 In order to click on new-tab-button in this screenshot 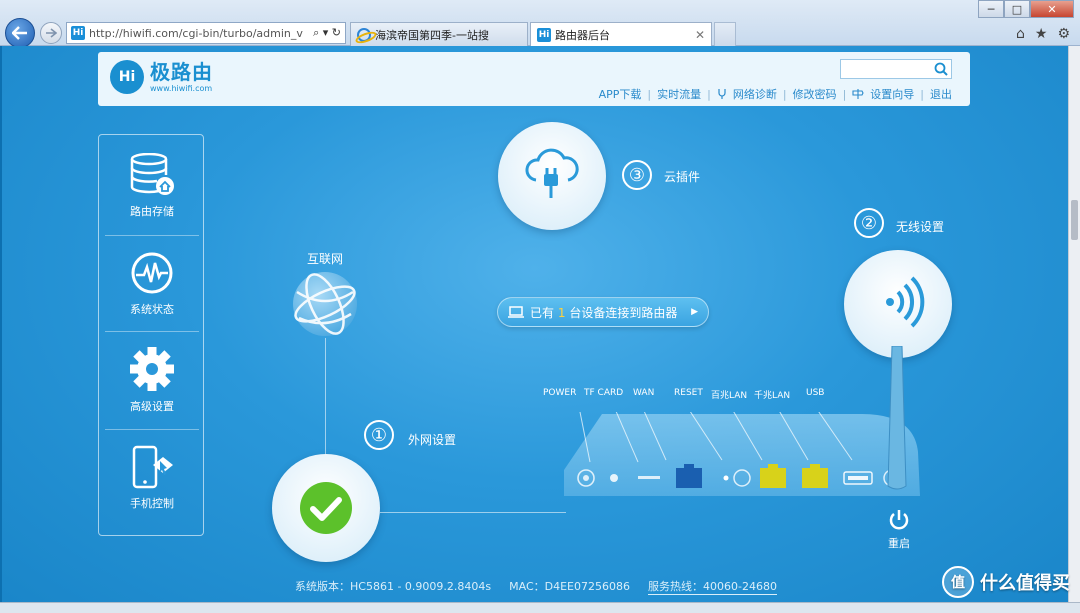, I will do `click(725, 34)`.